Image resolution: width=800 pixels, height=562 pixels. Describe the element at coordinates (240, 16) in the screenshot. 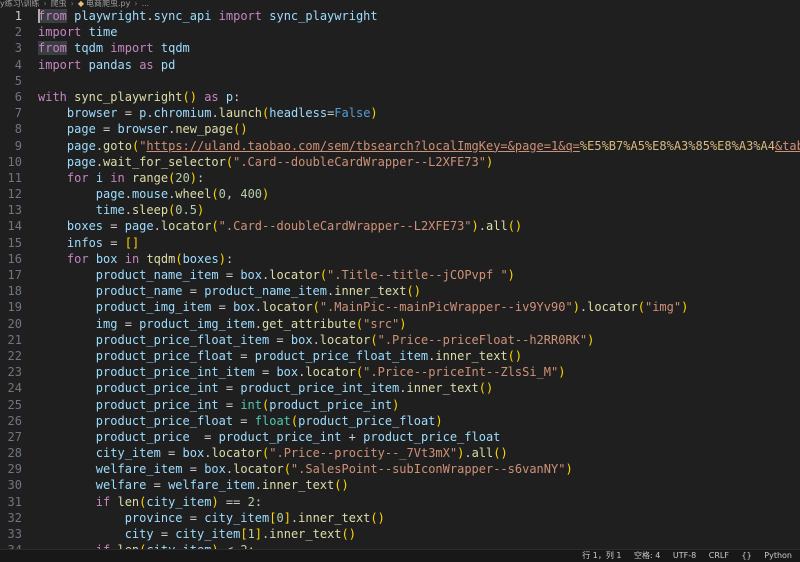

I see `code-token: import` at that location.